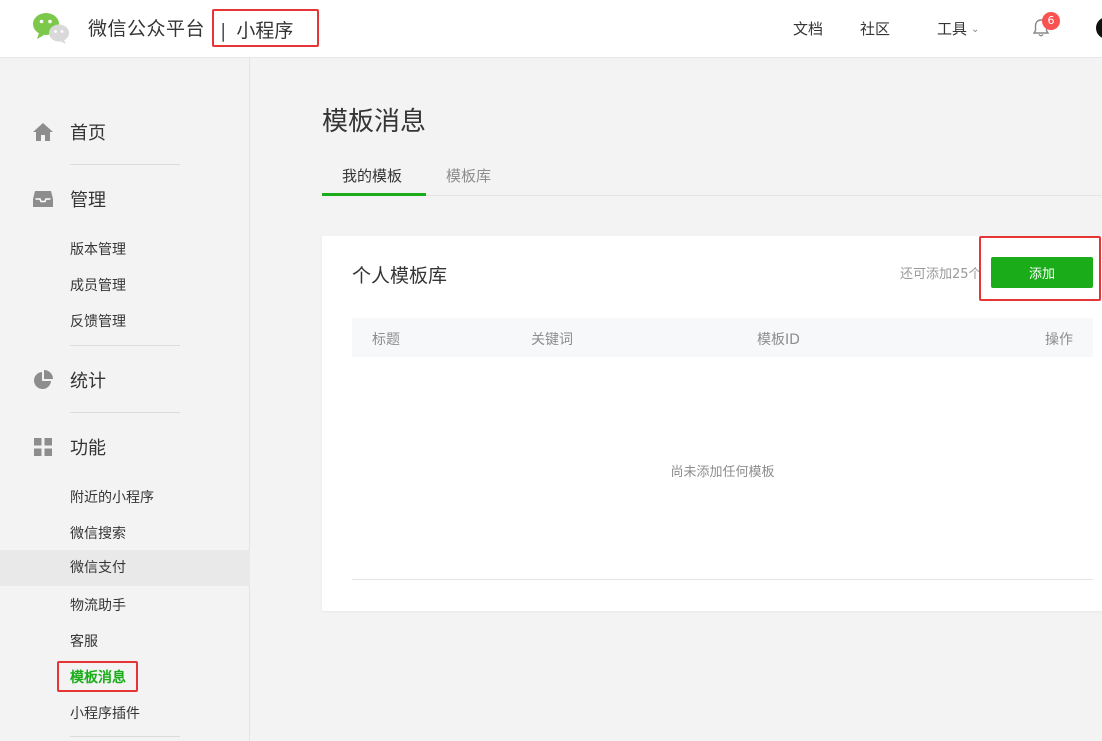 The height and width of the screenshot is (741, 1102). What do you see at coordinates (552, 340) in the screenshot?
I see `column-header-keywords: 关键词` at bounding box center [552, 340].